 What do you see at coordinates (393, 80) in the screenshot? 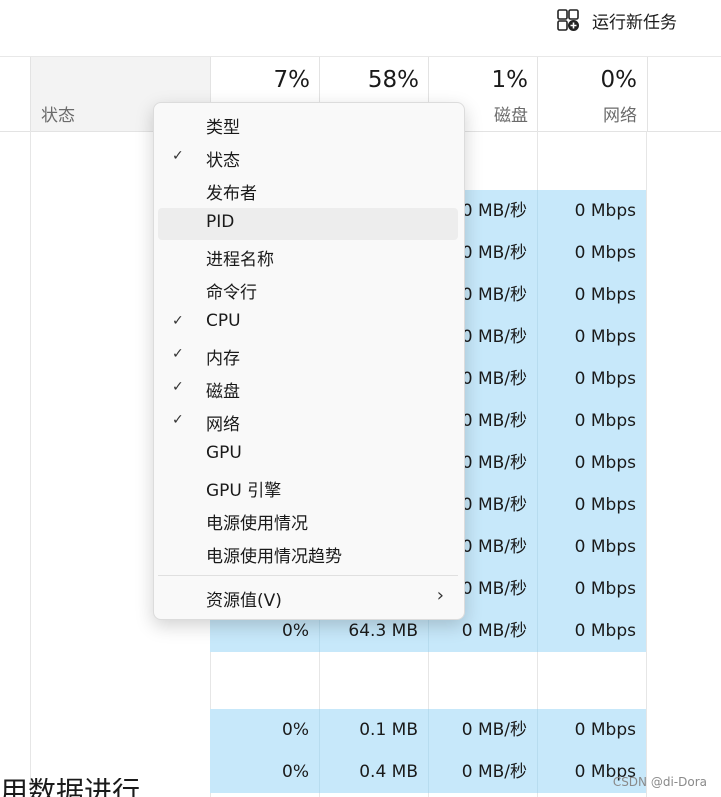
I see `memory-percent: 58%` at bounding box center [393, 80].